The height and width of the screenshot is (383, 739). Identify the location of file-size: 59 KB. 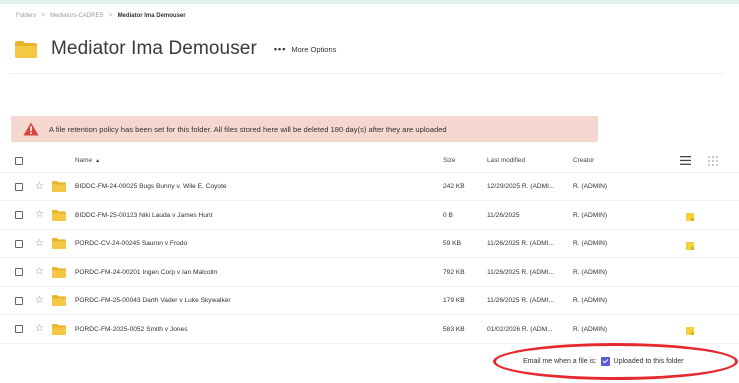
(452, 243).